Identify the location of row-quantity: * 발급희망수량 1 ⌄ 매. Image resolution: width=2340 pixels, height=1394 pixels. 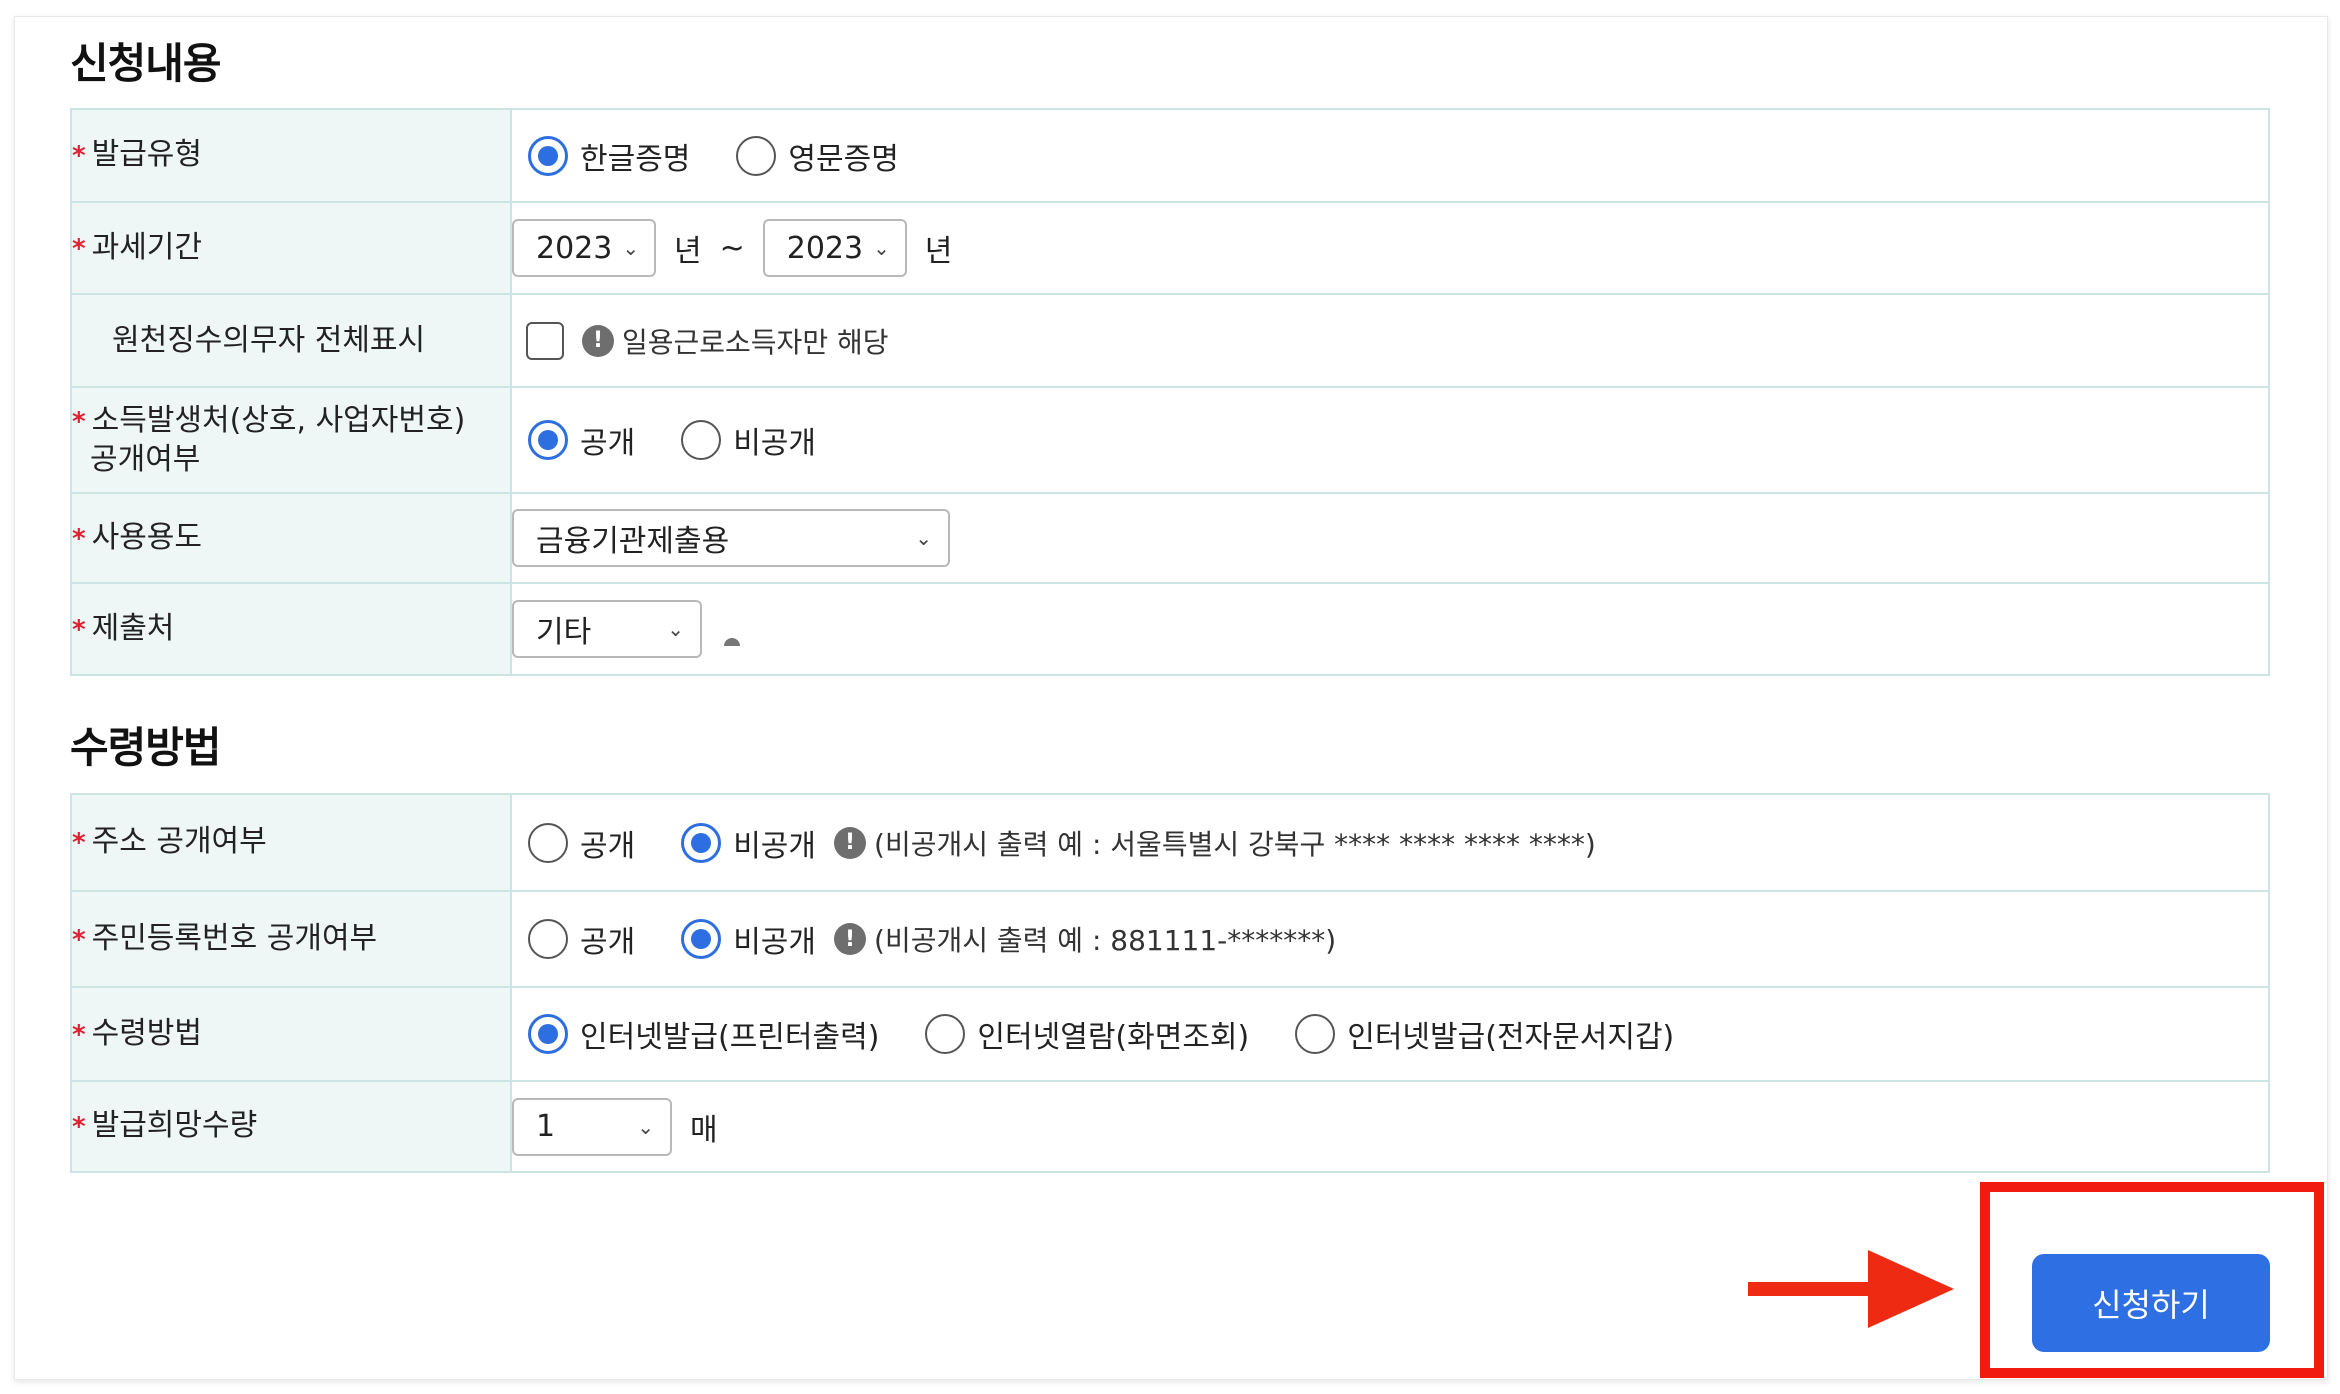
(1170, 1126).